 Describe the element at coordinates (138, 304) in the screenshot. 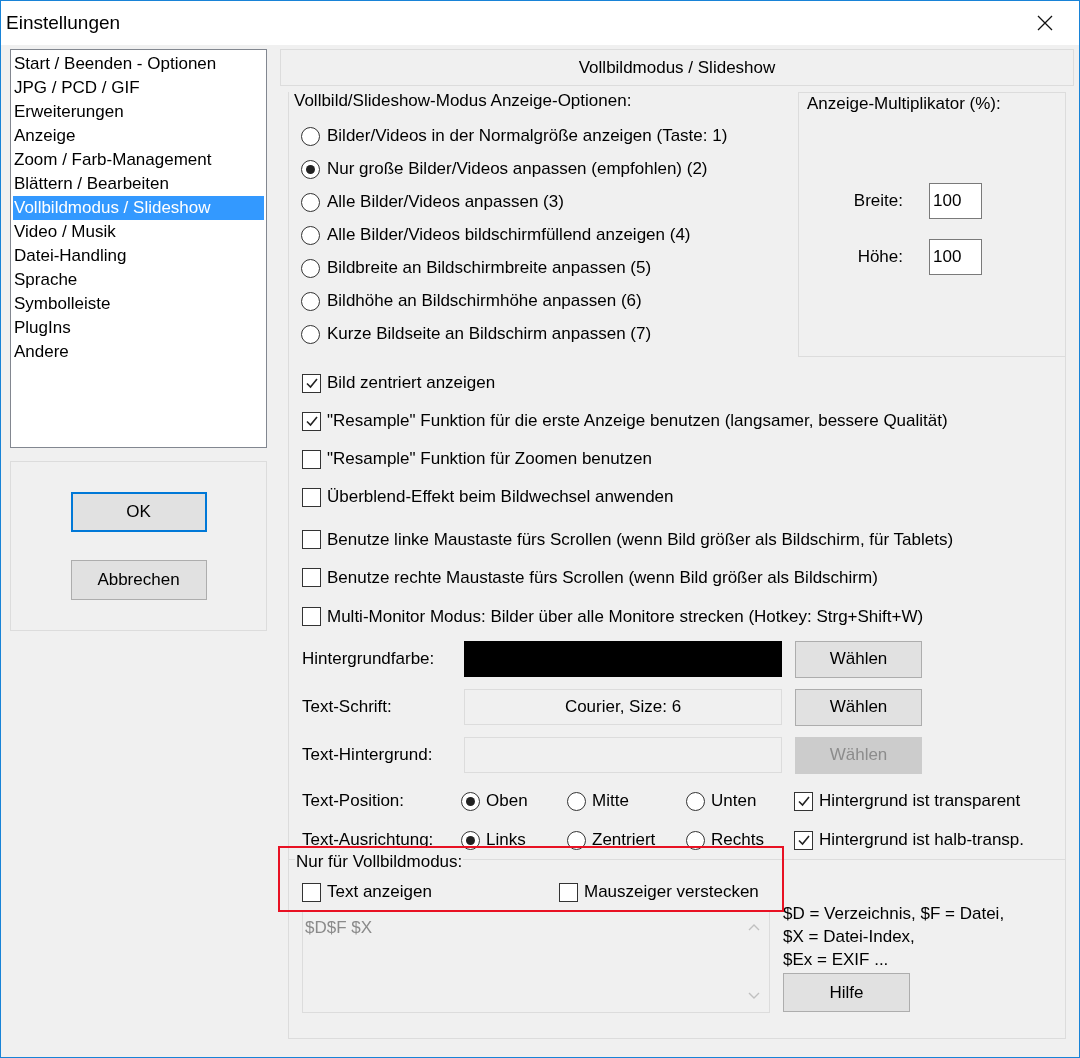

I see `category-item: Symbolleiste` at that location.